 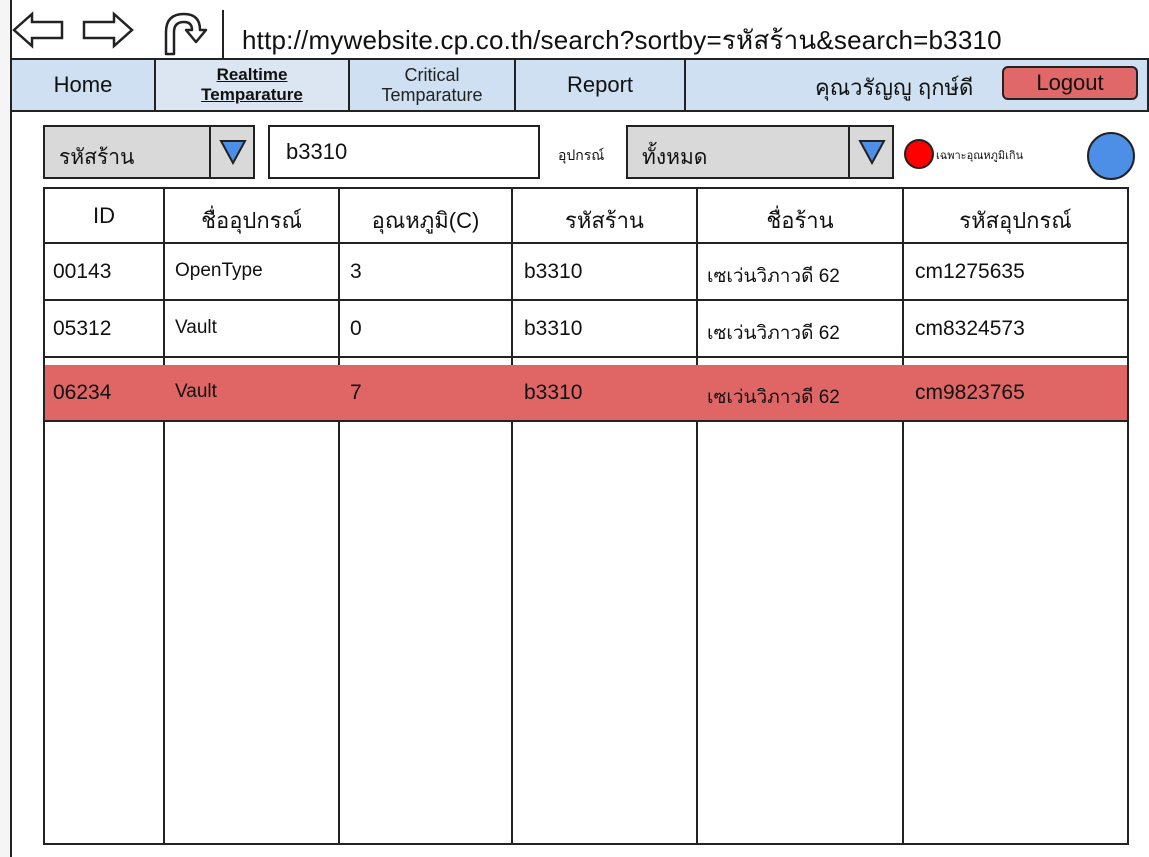 I want to click on header-store-name: ชื่อร้าน, so click(x=800, y=220).